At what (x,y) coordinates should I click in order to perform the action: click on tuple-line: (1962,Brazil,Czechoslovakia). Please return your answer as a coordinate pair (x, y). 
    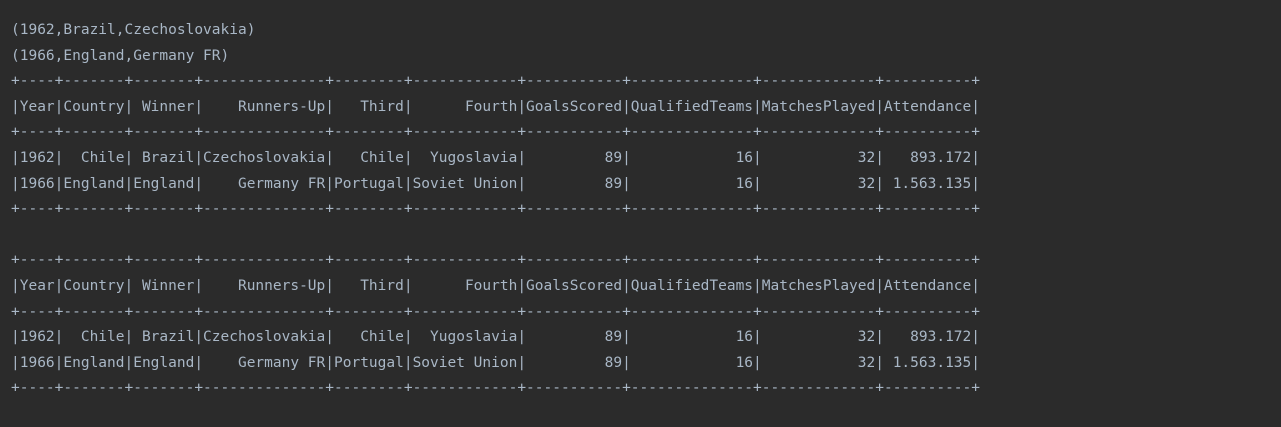
    Looking at the image, I should click on (133, 30).